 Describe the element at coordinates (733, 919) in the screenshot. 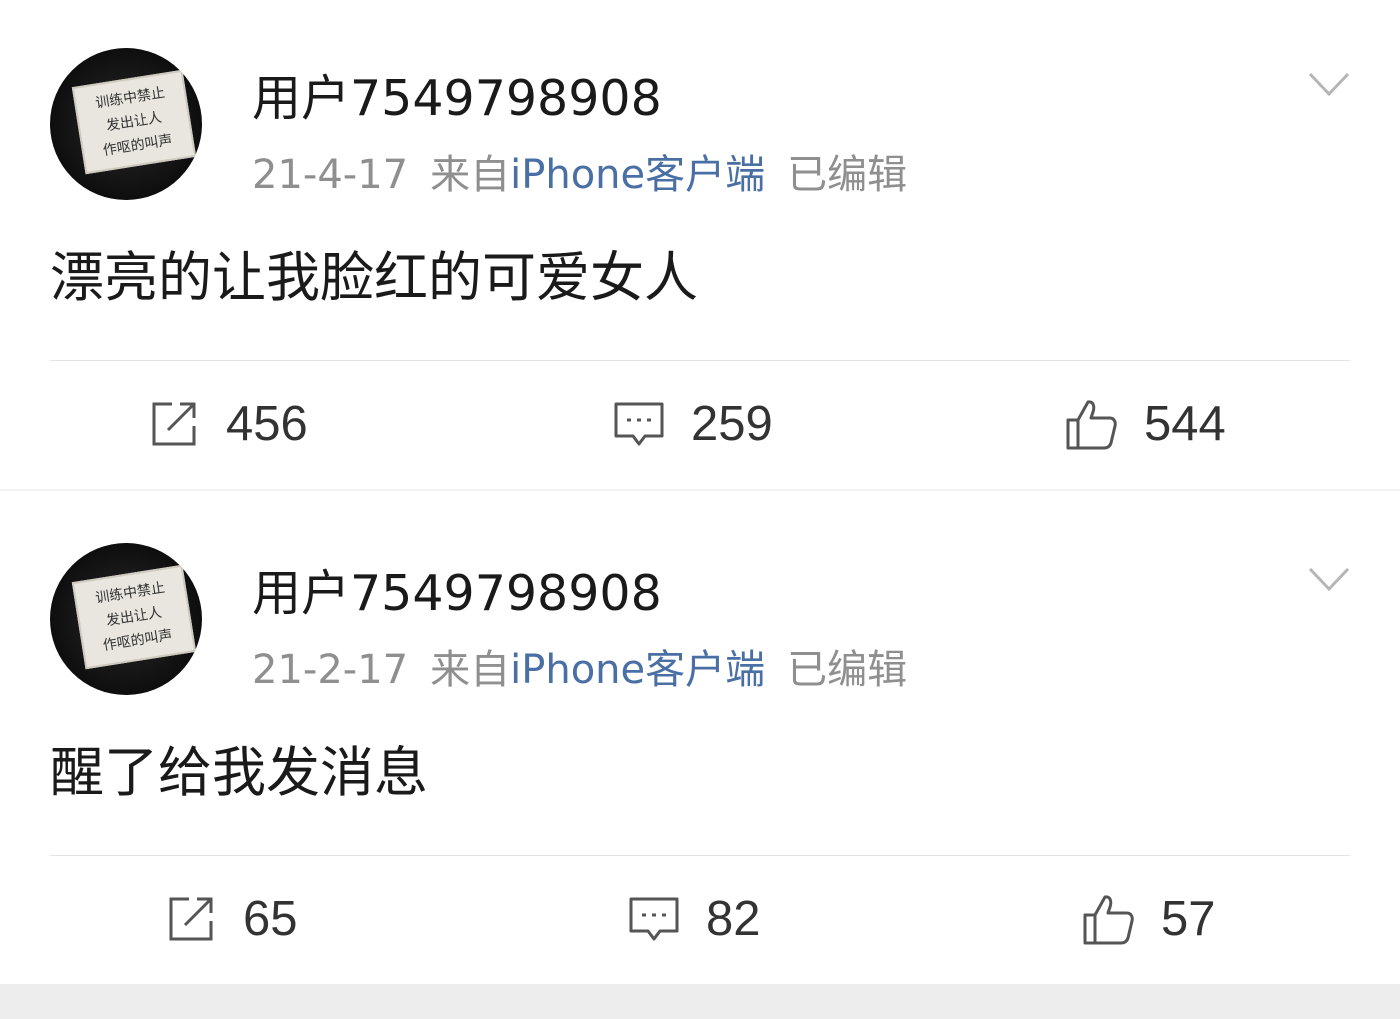

I see `comment-count: 82` at that location.